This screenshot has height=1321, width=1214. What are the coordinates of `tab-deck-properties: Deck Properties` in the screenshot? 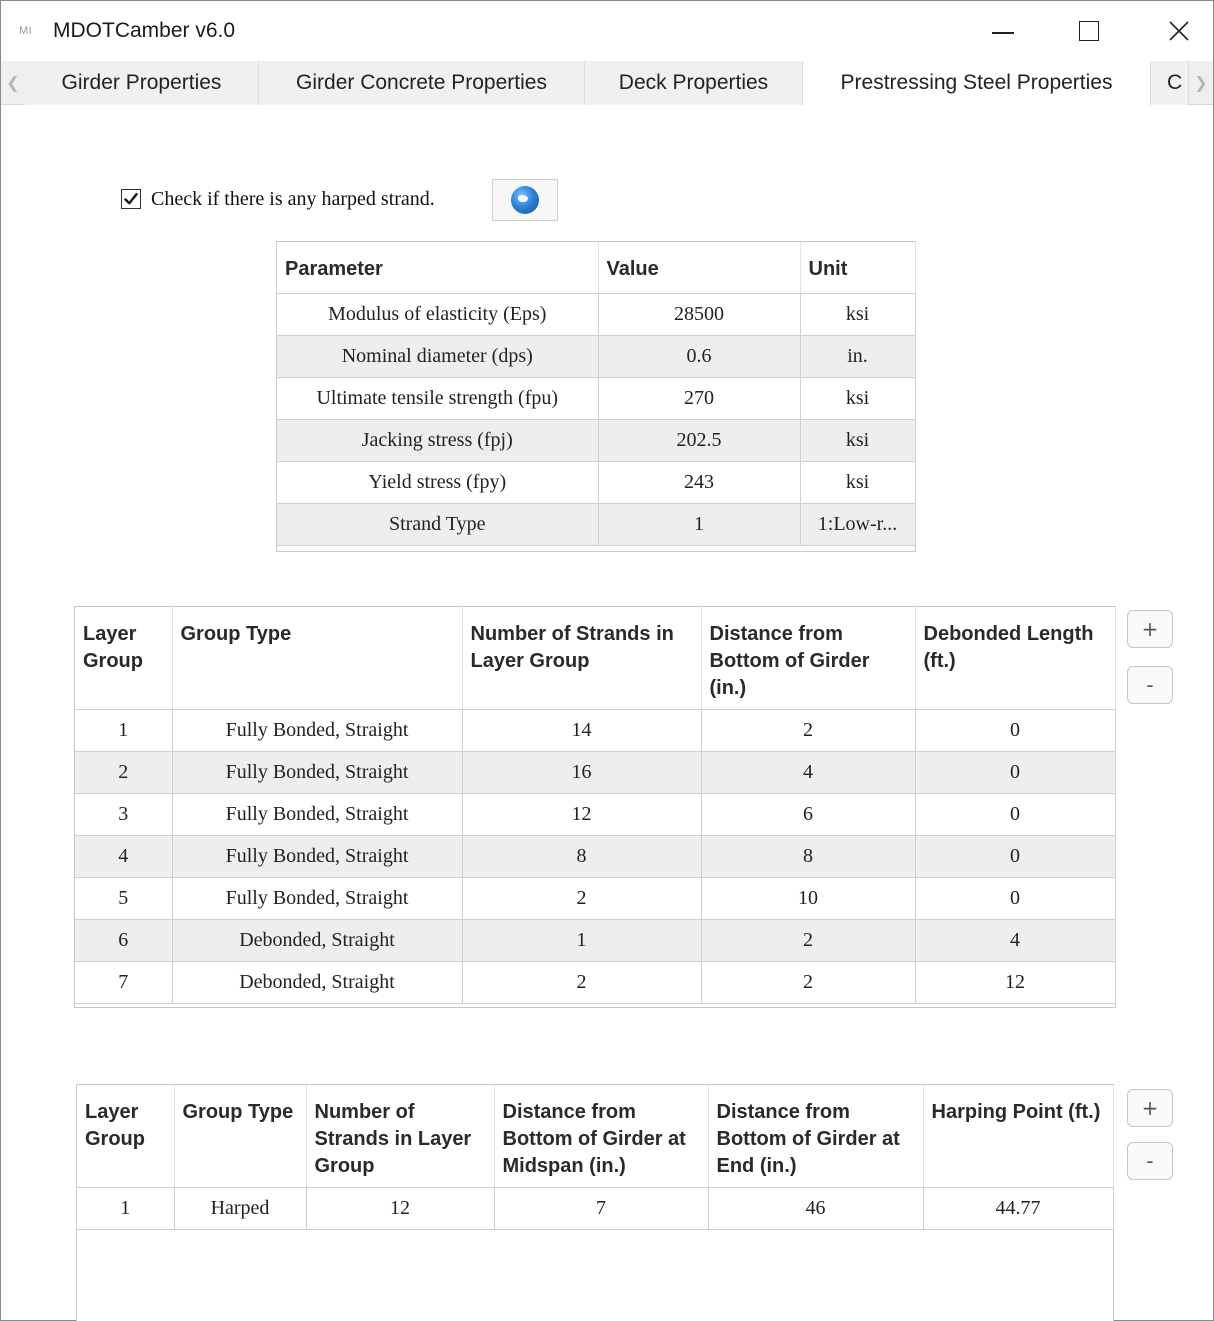 It's located at (694, 83).